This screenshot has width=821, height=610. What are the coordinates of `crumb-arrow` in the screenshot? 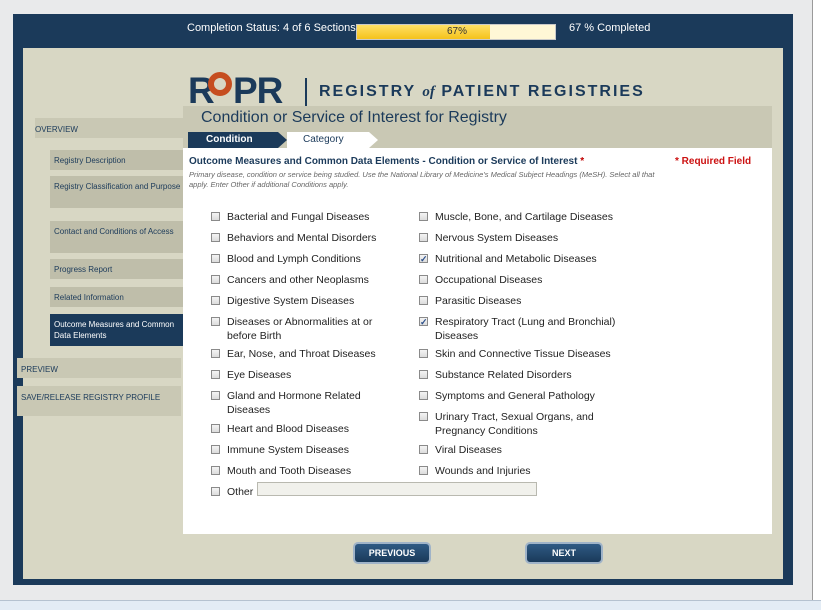 It's located at (282, 140).